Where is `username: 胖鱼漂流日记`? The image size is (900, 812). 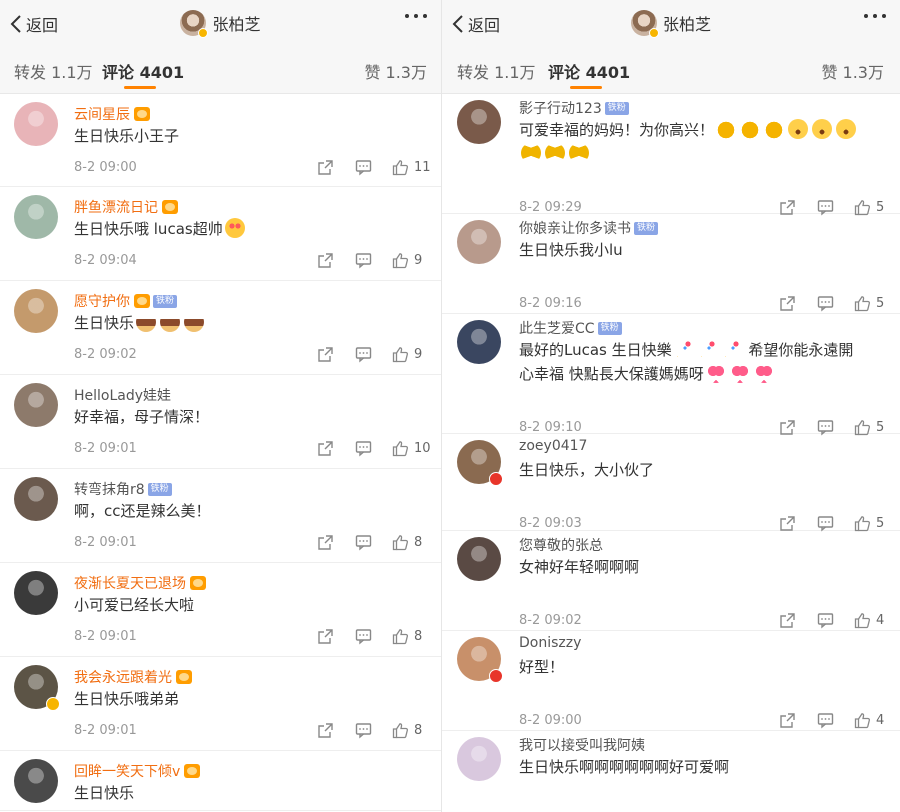 username: 胖鱼漂流日记 is located at coordinates (116, 207).